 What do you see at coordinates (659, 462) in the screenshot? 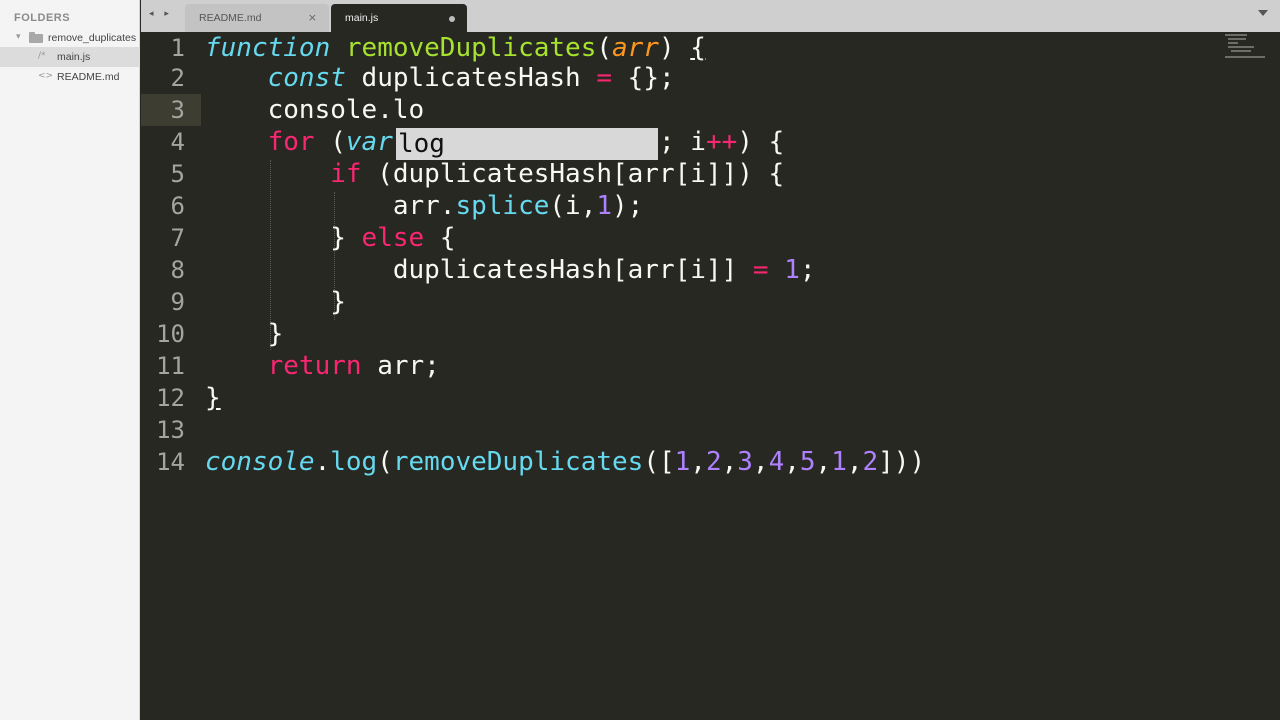
I see `code-text: ([` at bounding box center [659, 462].